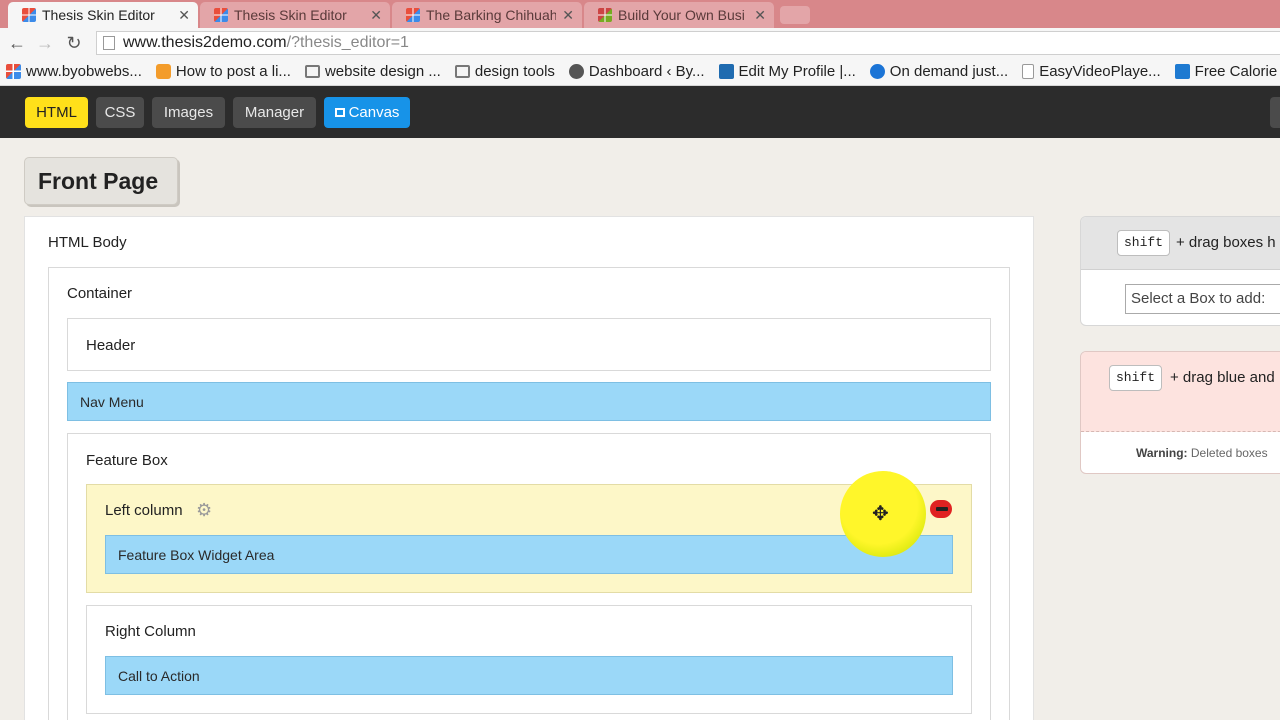 The image size is (1280, 720). I want to click on gear-icon: ⚙, so click(204, 510).